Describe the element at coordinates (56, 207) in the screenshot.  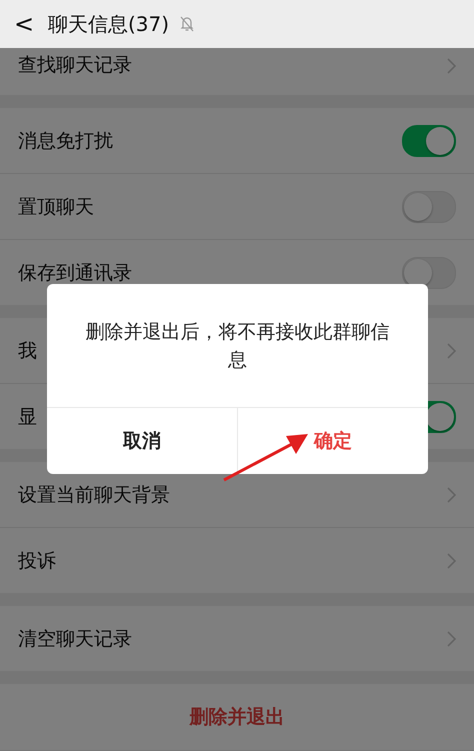
I see `row-label: 置顶聊天` at that location.